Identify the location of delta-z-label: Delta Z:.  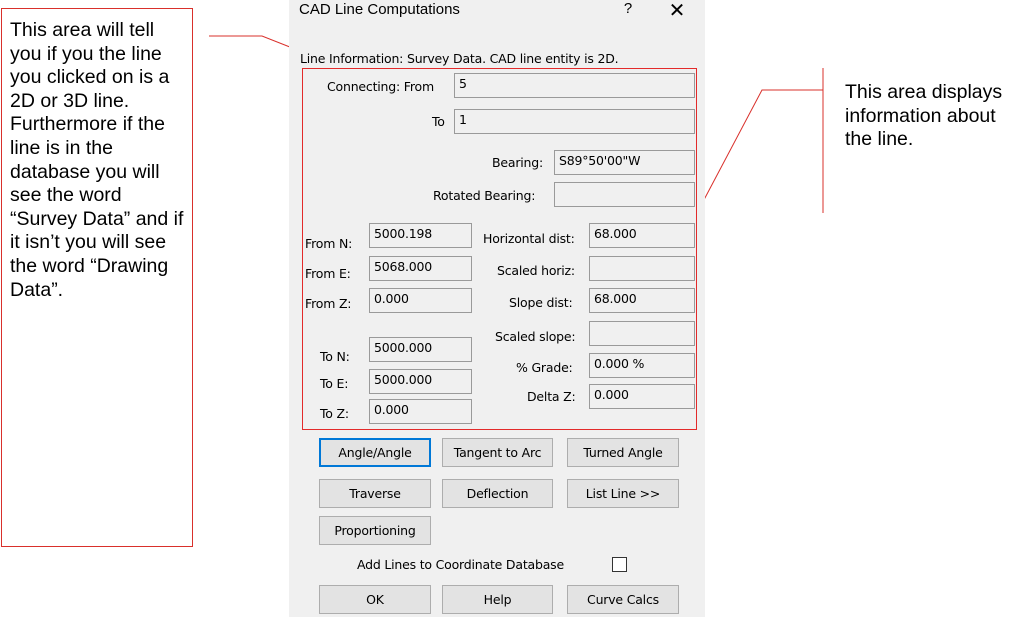
(551, 396).